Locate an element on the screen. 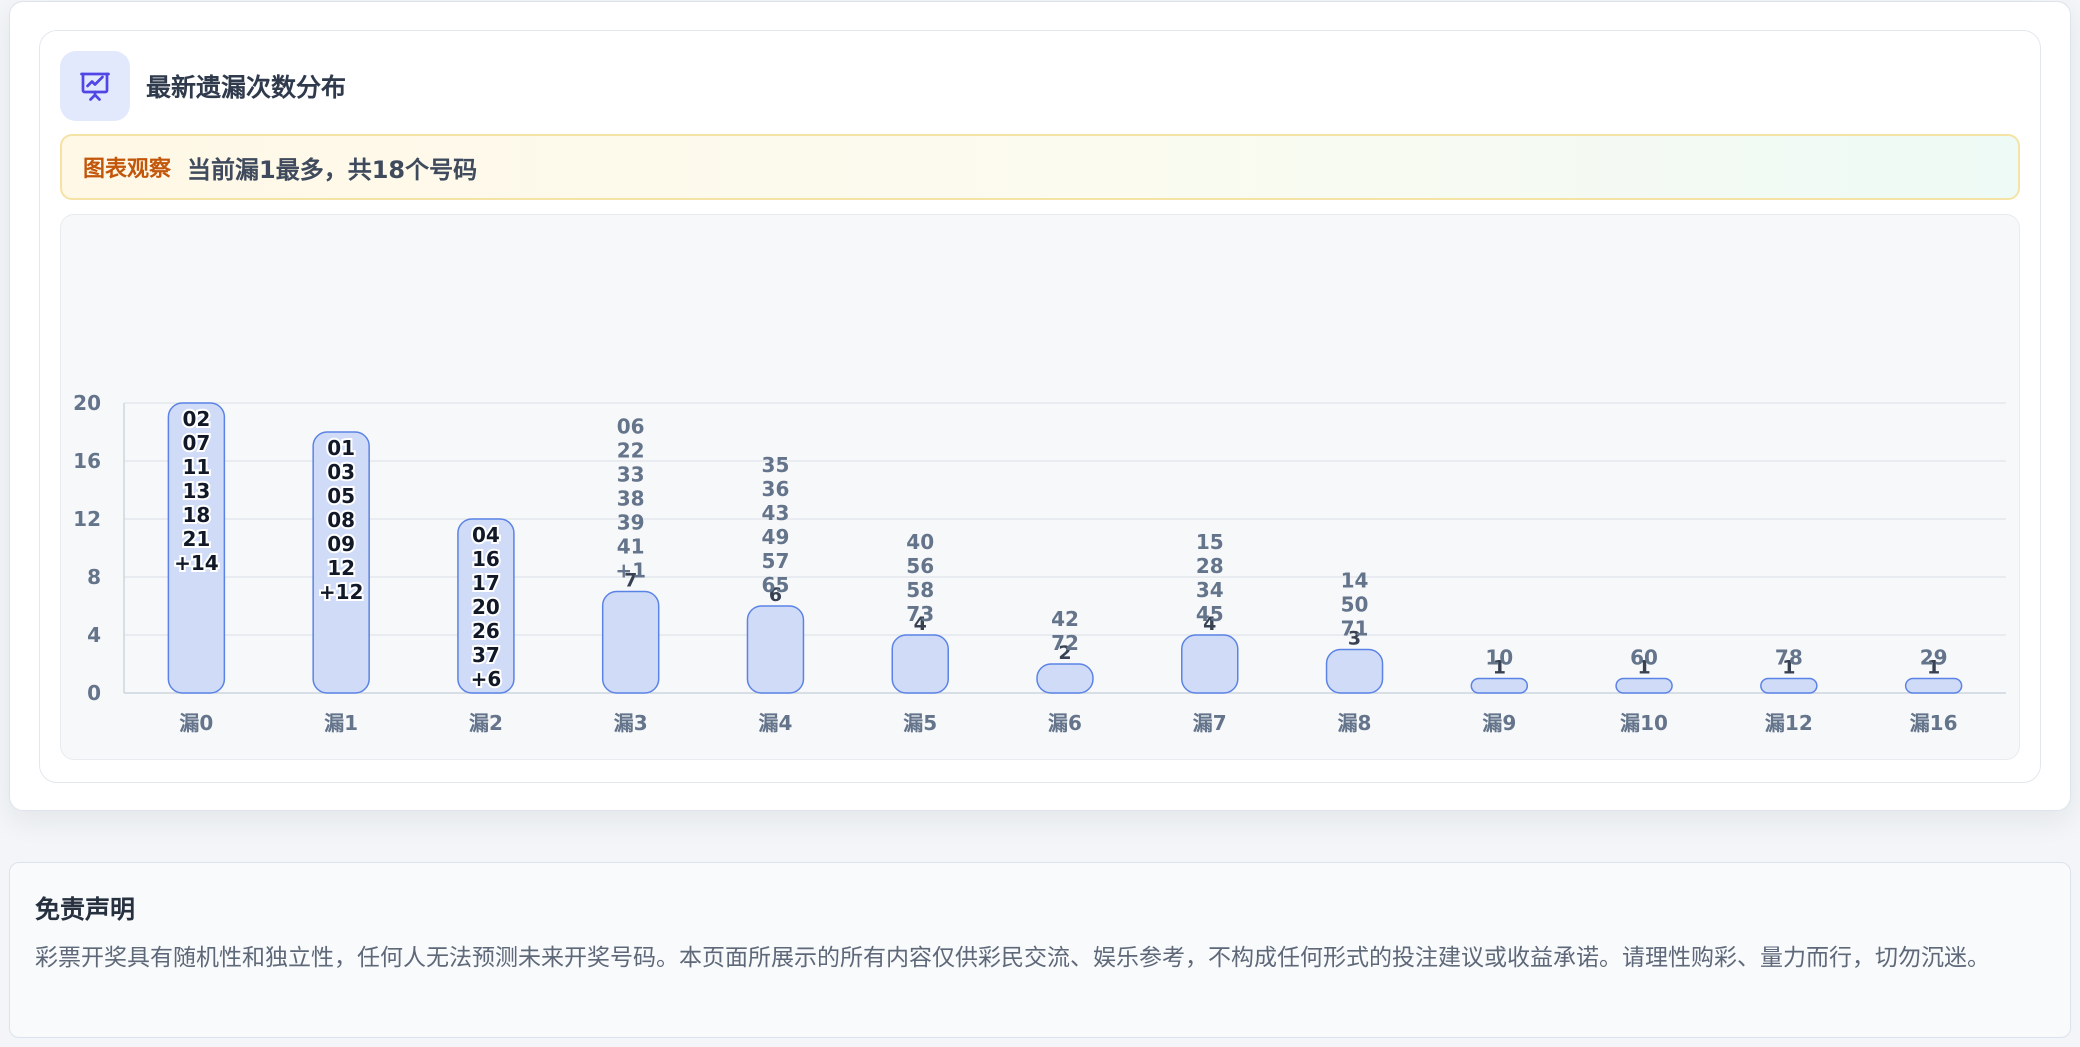  y-tick-label: 4 is located at coordinates (94, 635).